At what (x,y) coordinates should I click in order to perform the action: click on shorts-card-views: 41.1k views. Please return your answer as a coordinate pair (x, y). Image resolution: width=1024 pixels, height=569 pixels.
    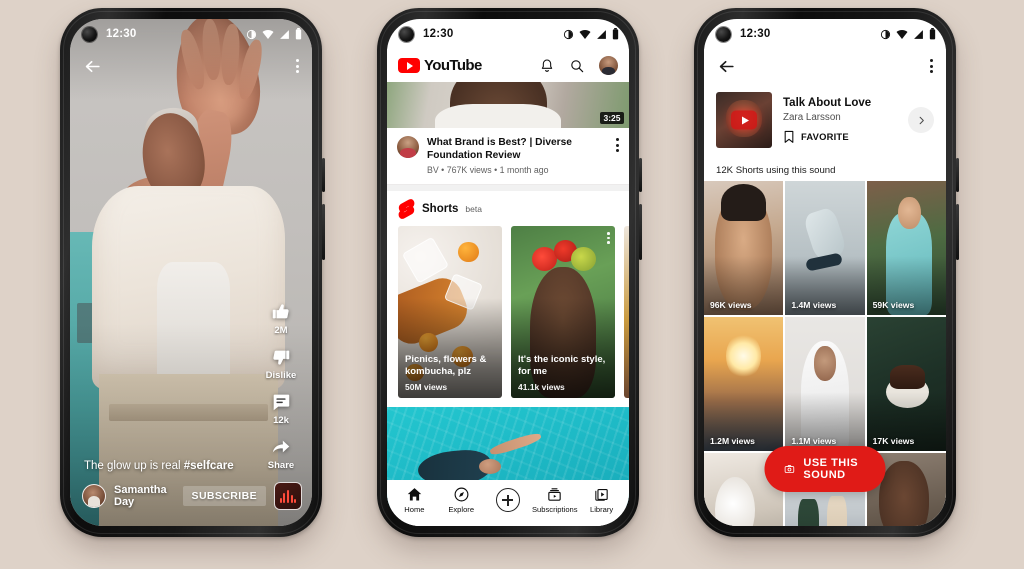
    Looking at the image, I should click on (541, 387).